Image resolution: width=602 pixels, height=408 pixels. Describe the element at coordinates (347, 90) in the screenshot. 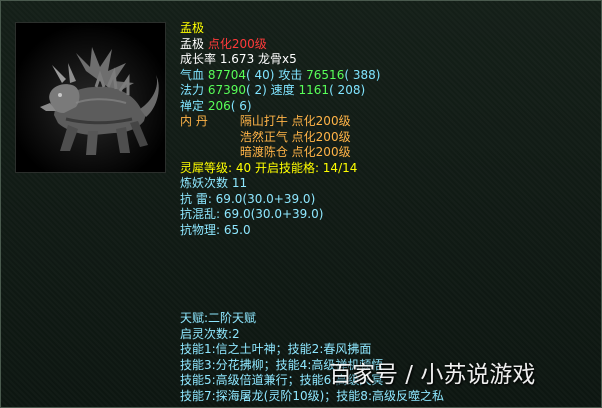

I see `spd-points: ( 208)` at that location.